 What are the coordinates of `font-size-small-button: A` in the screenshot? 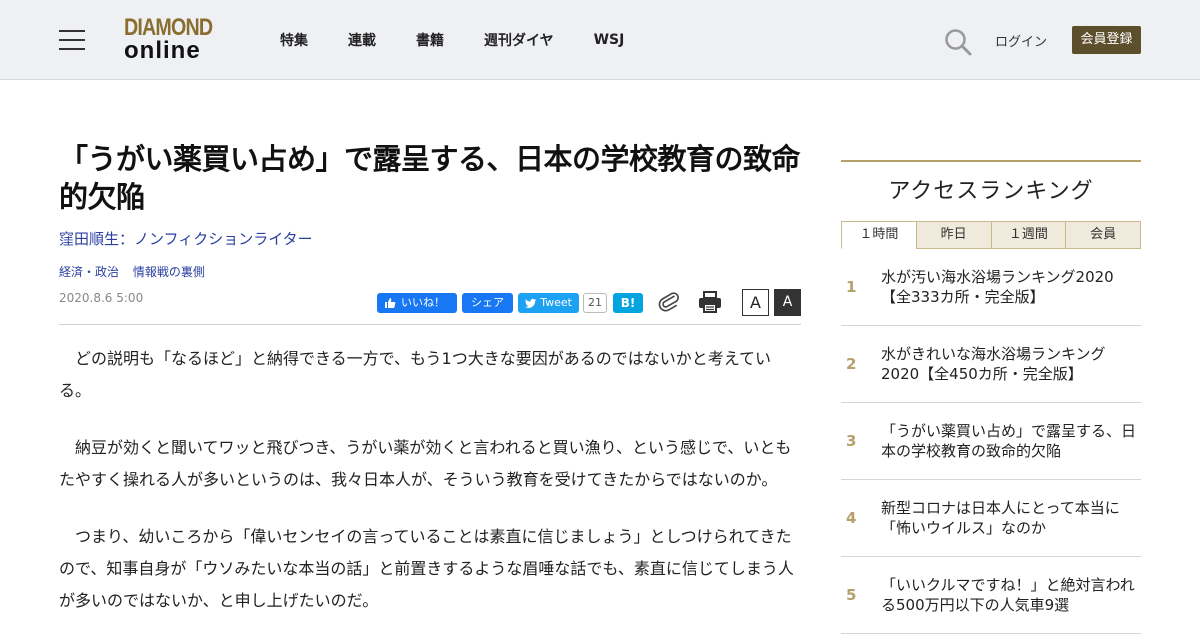 It's located at (755, 302).